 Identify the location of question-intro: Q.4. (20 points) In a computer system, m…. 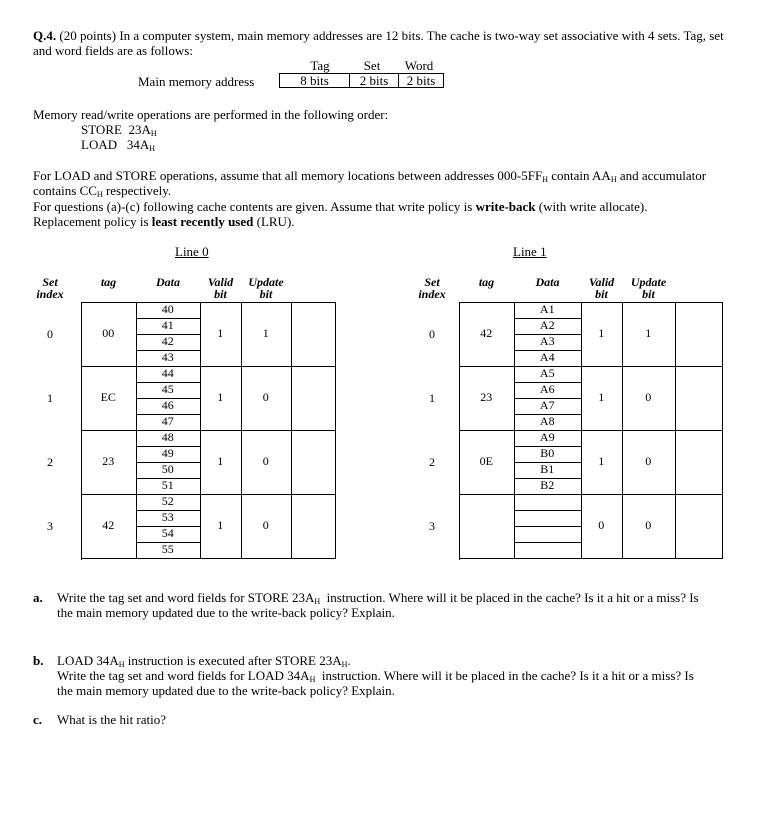
(388, 43).